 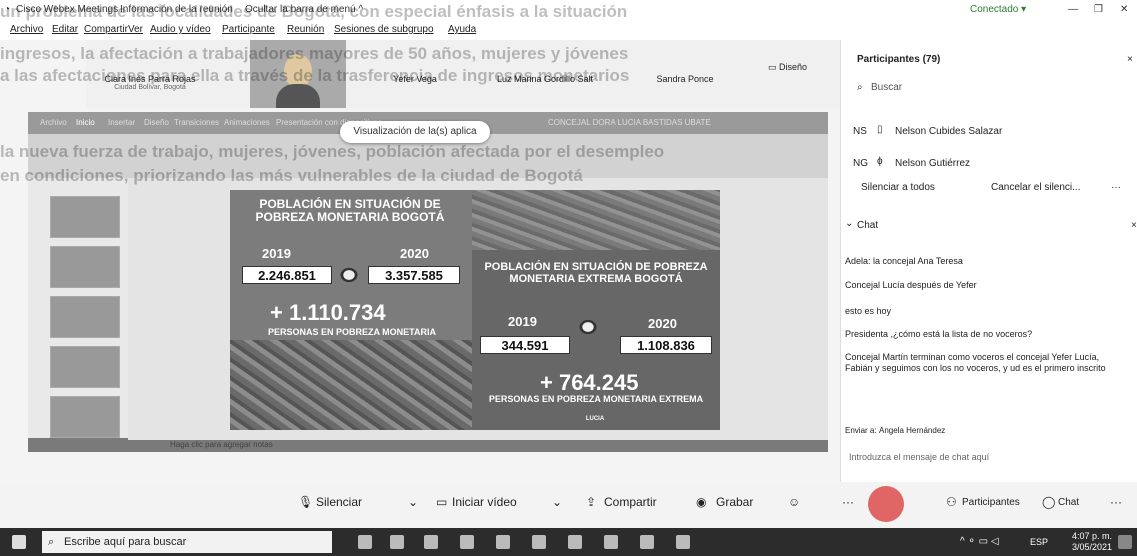 What do you see at coordinates (106, 29) in the screenshot?
I see `menu-compartir: Compartir` at bounding box center [106, 29].